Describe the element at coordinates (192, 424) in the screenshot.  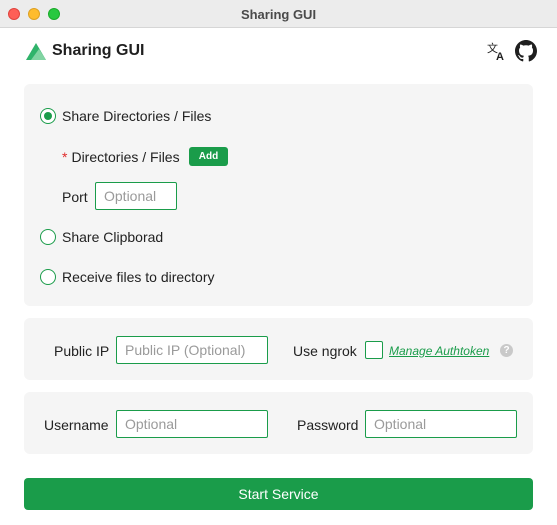
I see `username-input` at that location.